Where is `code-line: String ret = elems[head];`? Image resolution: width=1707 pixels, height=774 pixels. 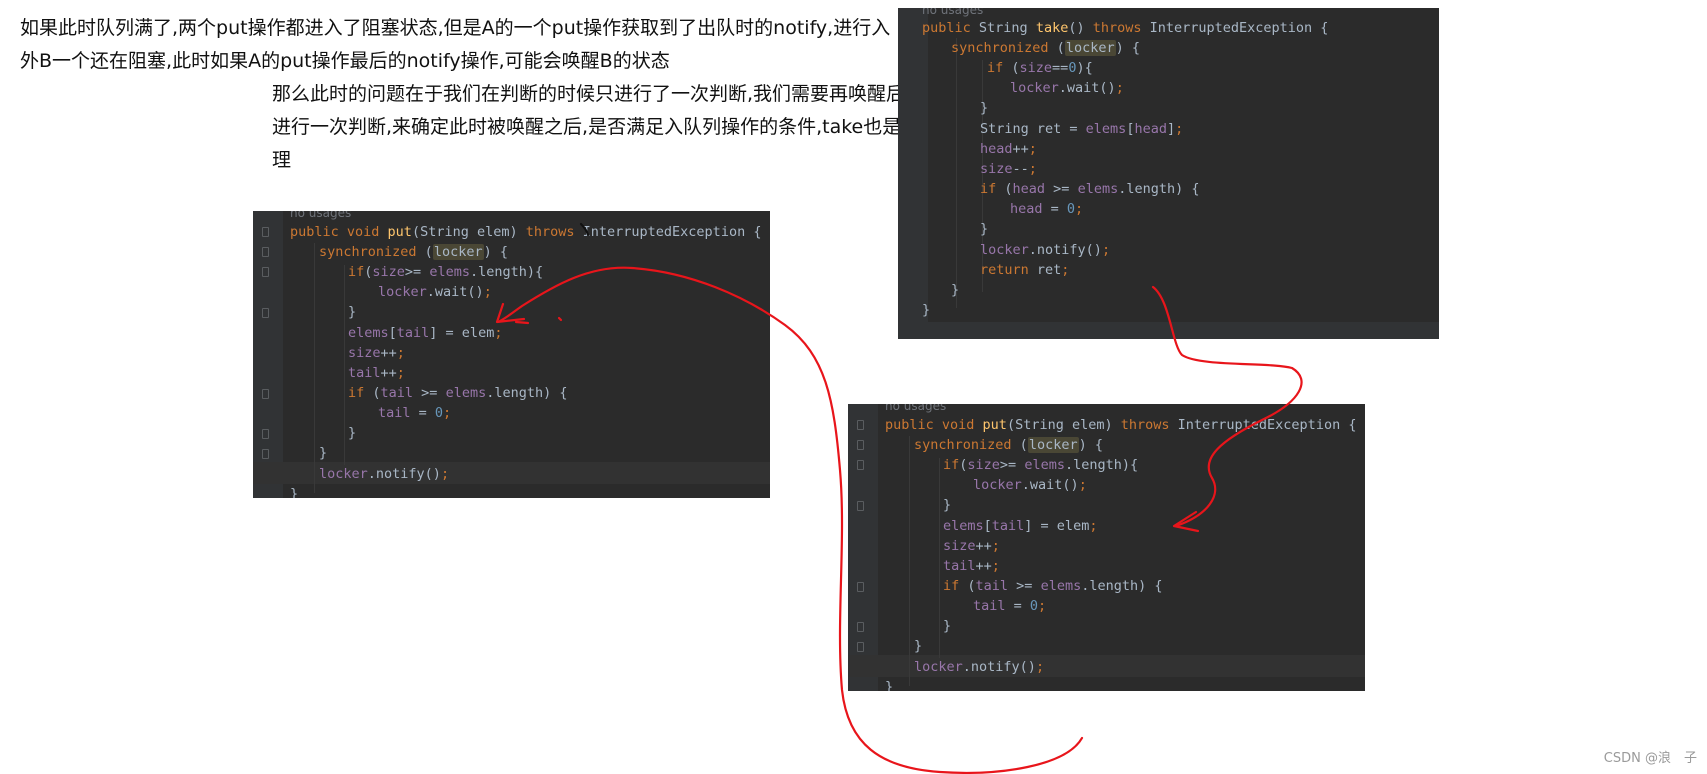
code-line: String ret = elems[head]; is located at coordinates (1081, 129).